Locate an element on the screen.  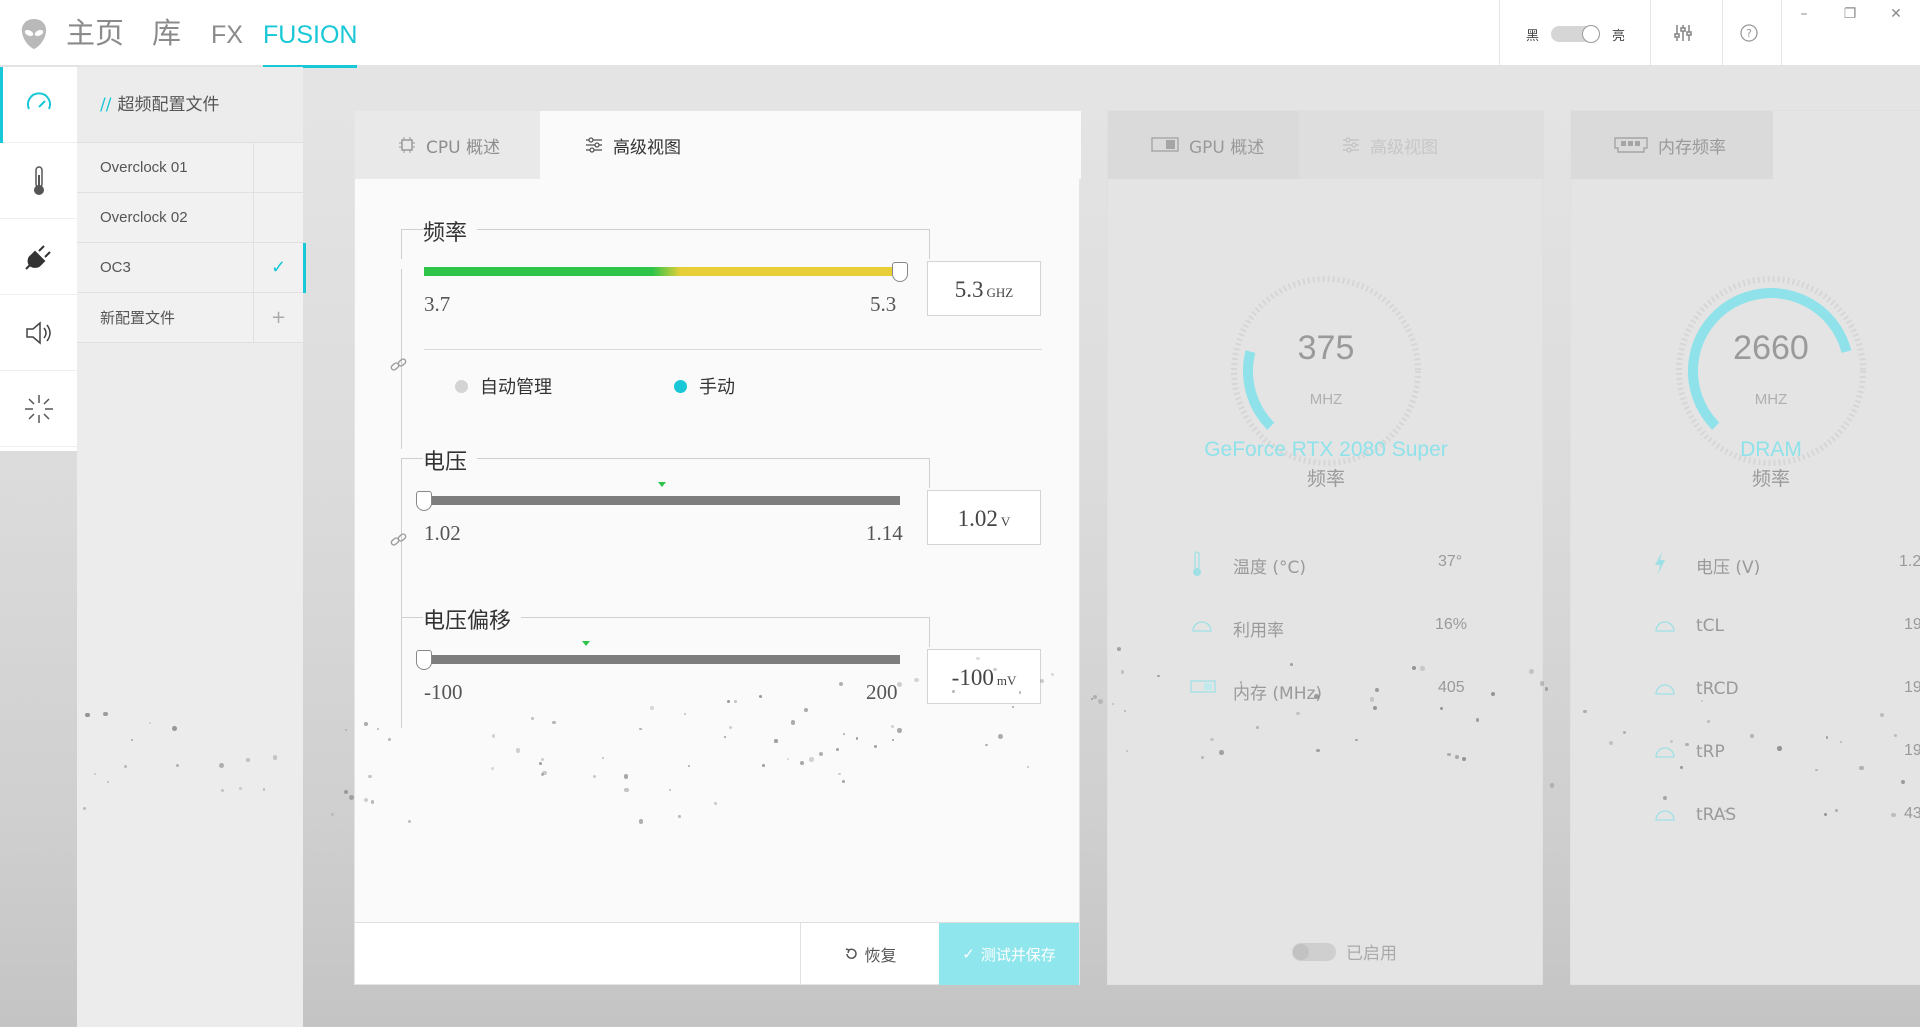
save-label: 测试并保存 is located at coordinates (1018, 954).